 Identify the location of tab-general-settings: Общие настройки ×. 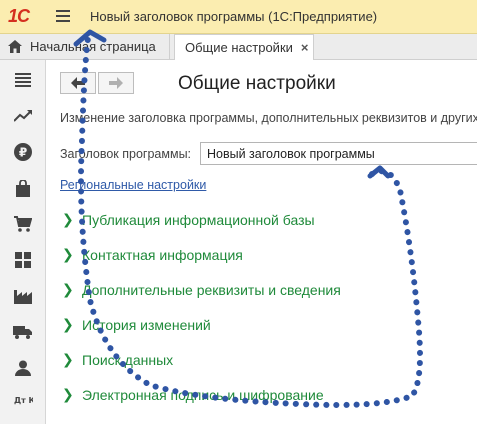
(244, 47).